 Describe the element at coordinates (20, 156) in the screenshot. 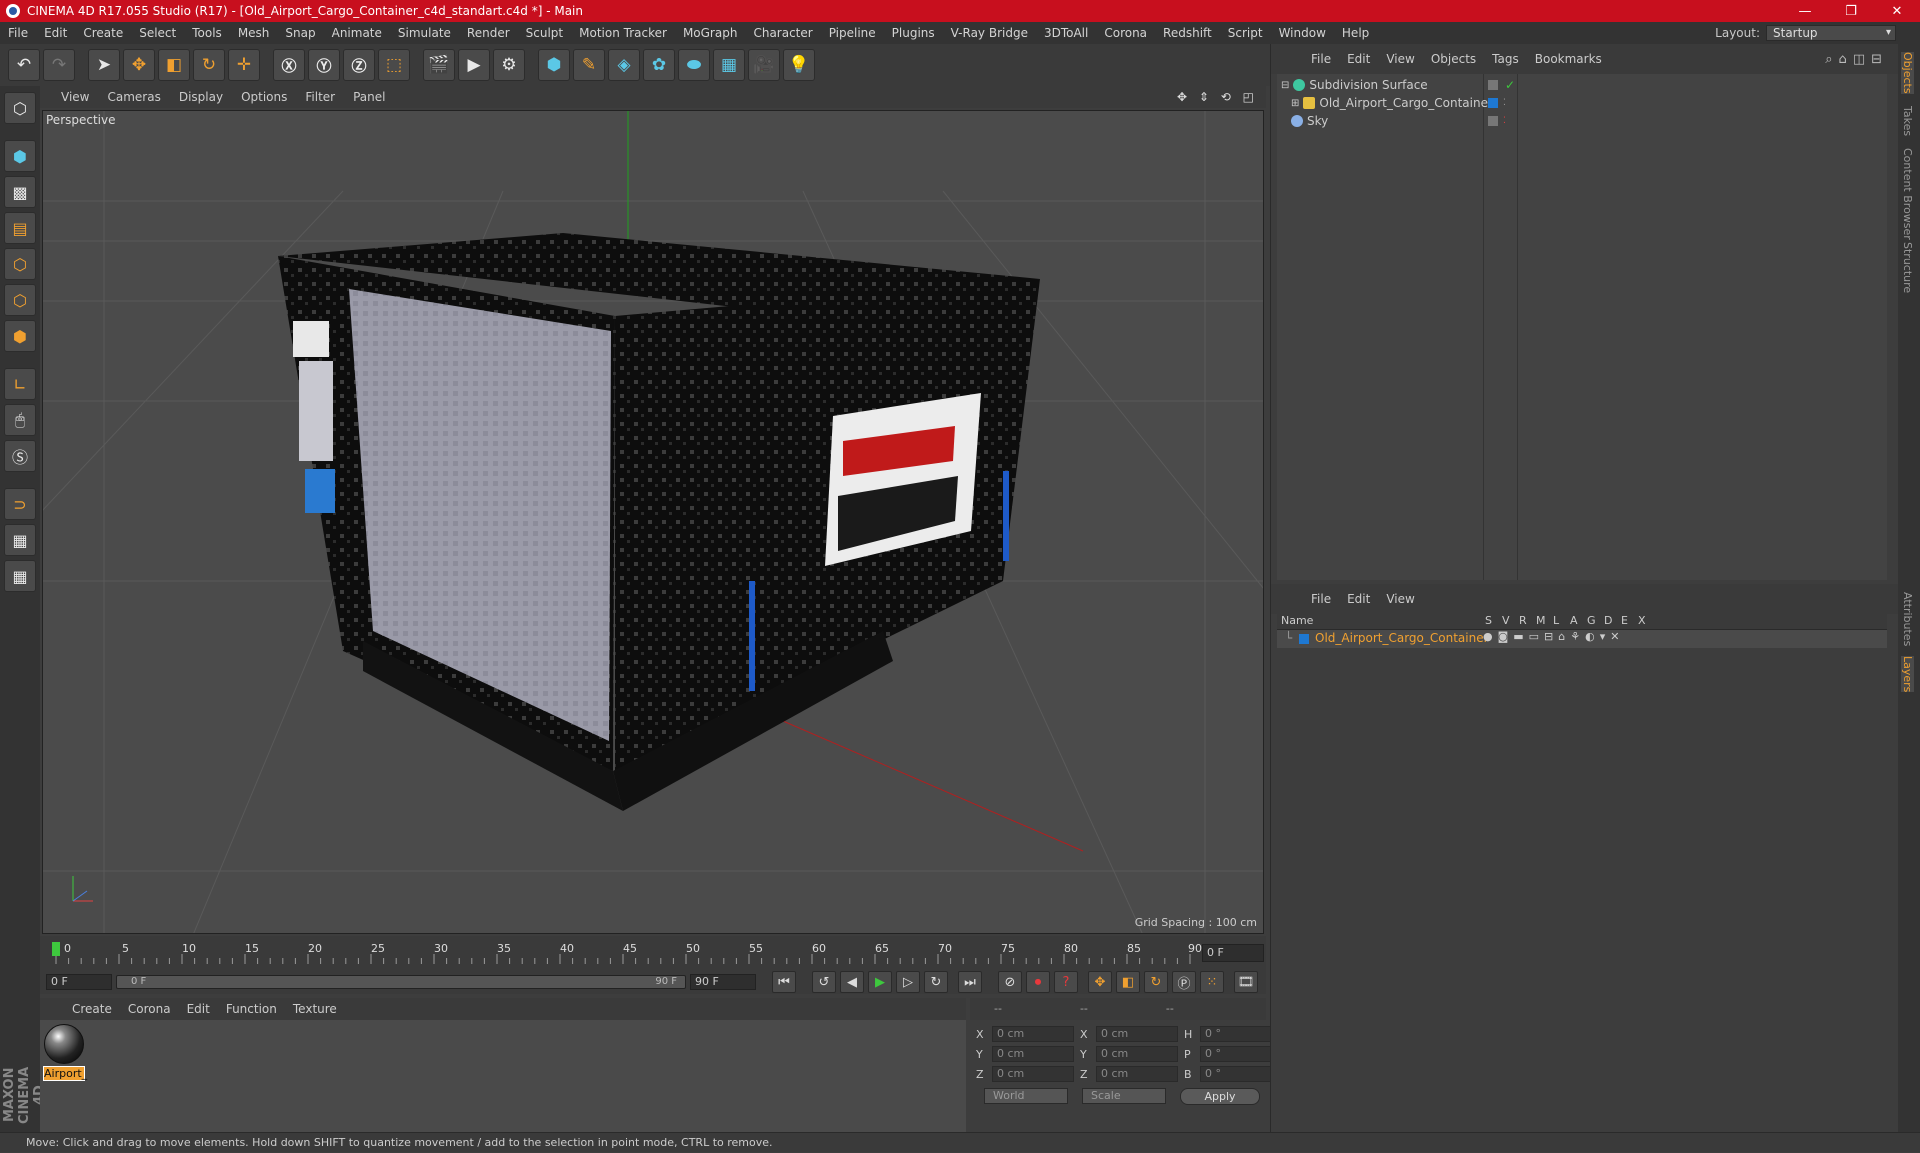

I see `model-mode-icon: ⬢` at that location.